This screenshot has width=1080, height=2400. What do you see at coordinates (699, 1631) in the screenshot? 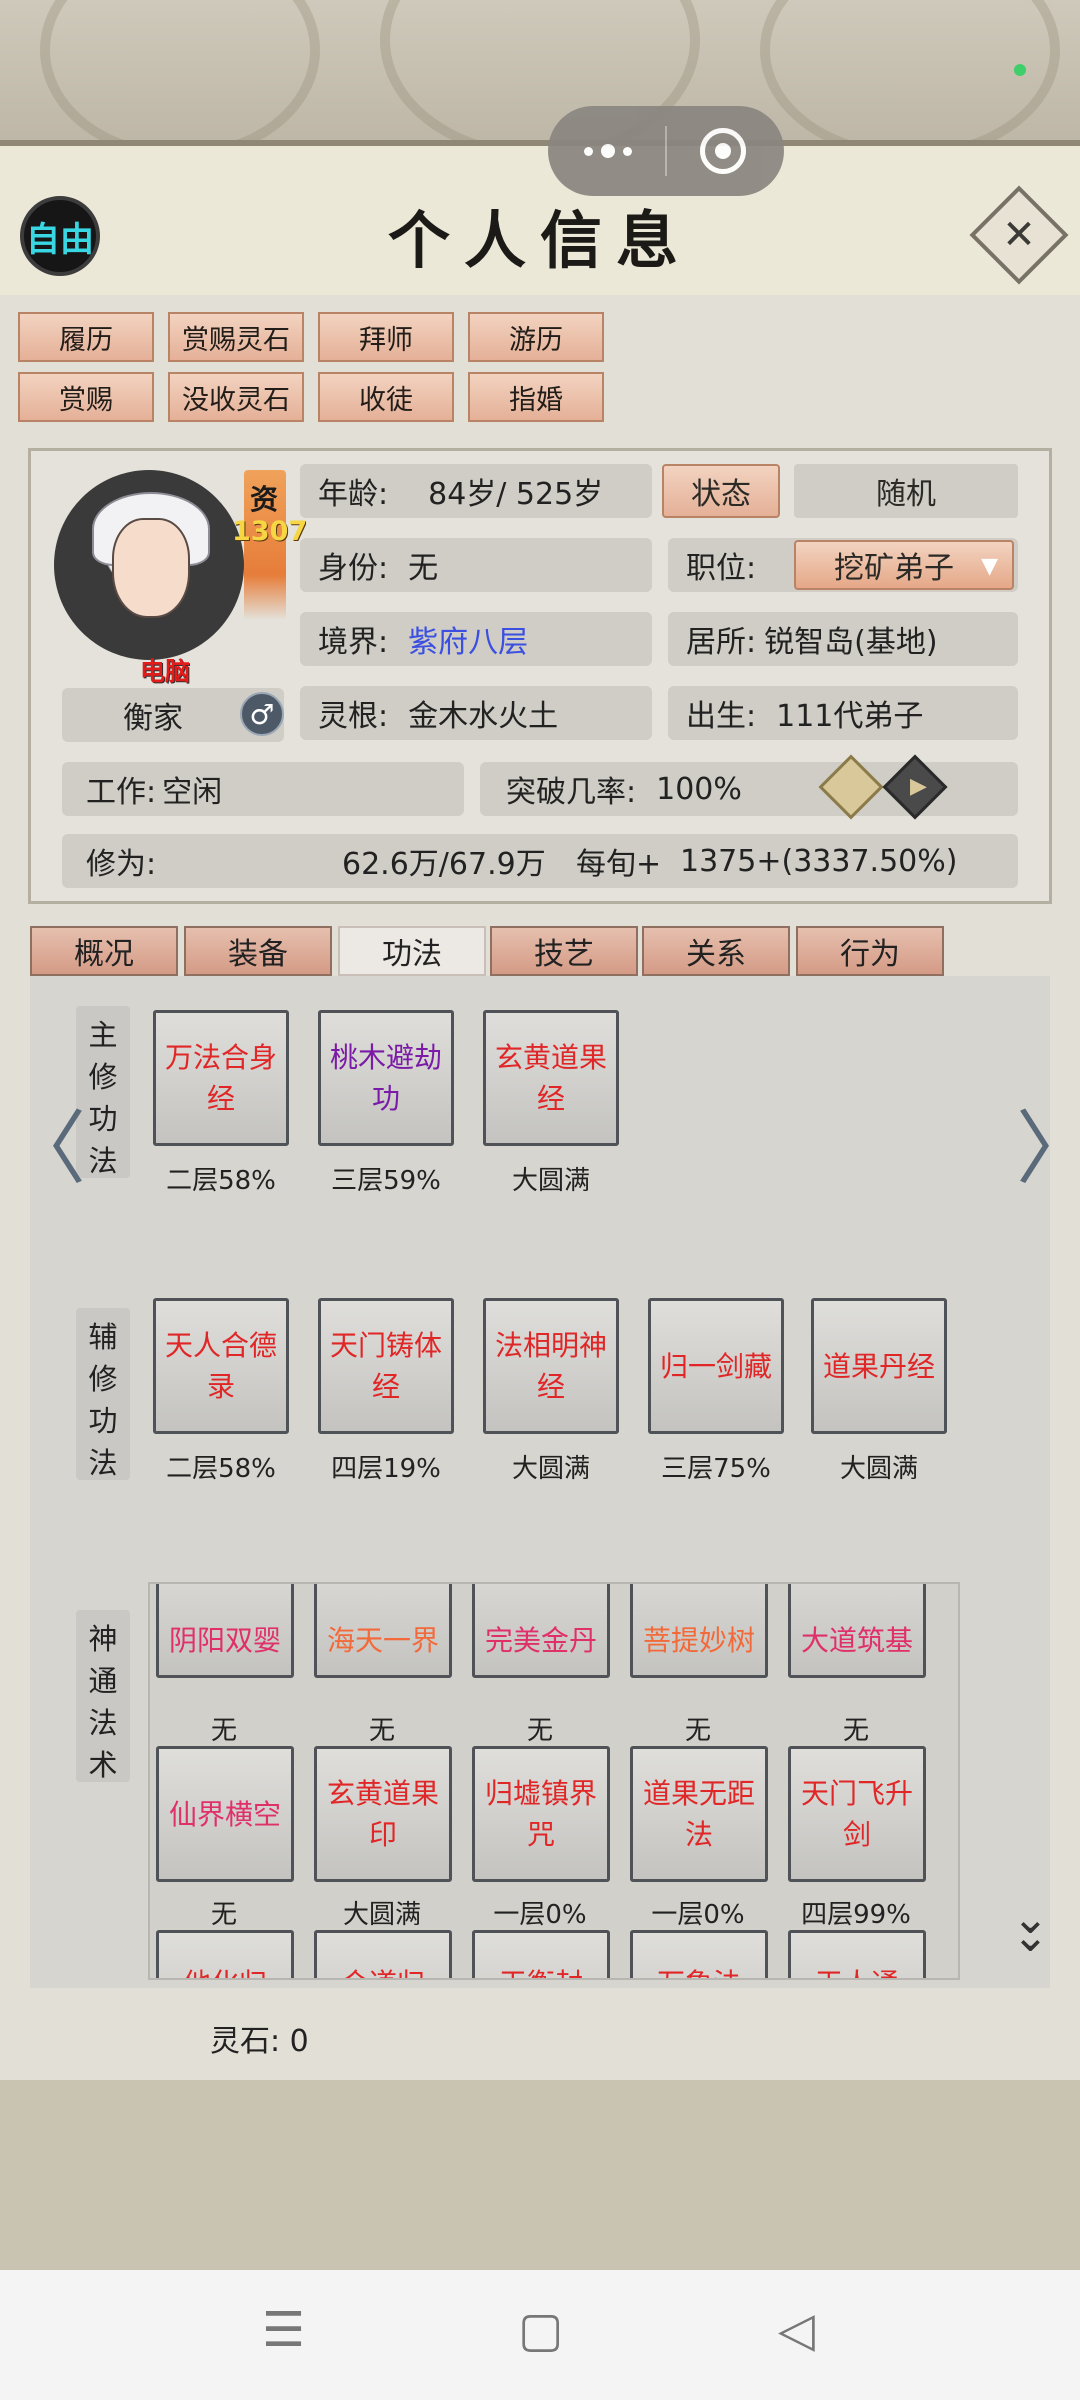
I see `magic-slot: 菩提妙树` at bounding box center [699, 1631].